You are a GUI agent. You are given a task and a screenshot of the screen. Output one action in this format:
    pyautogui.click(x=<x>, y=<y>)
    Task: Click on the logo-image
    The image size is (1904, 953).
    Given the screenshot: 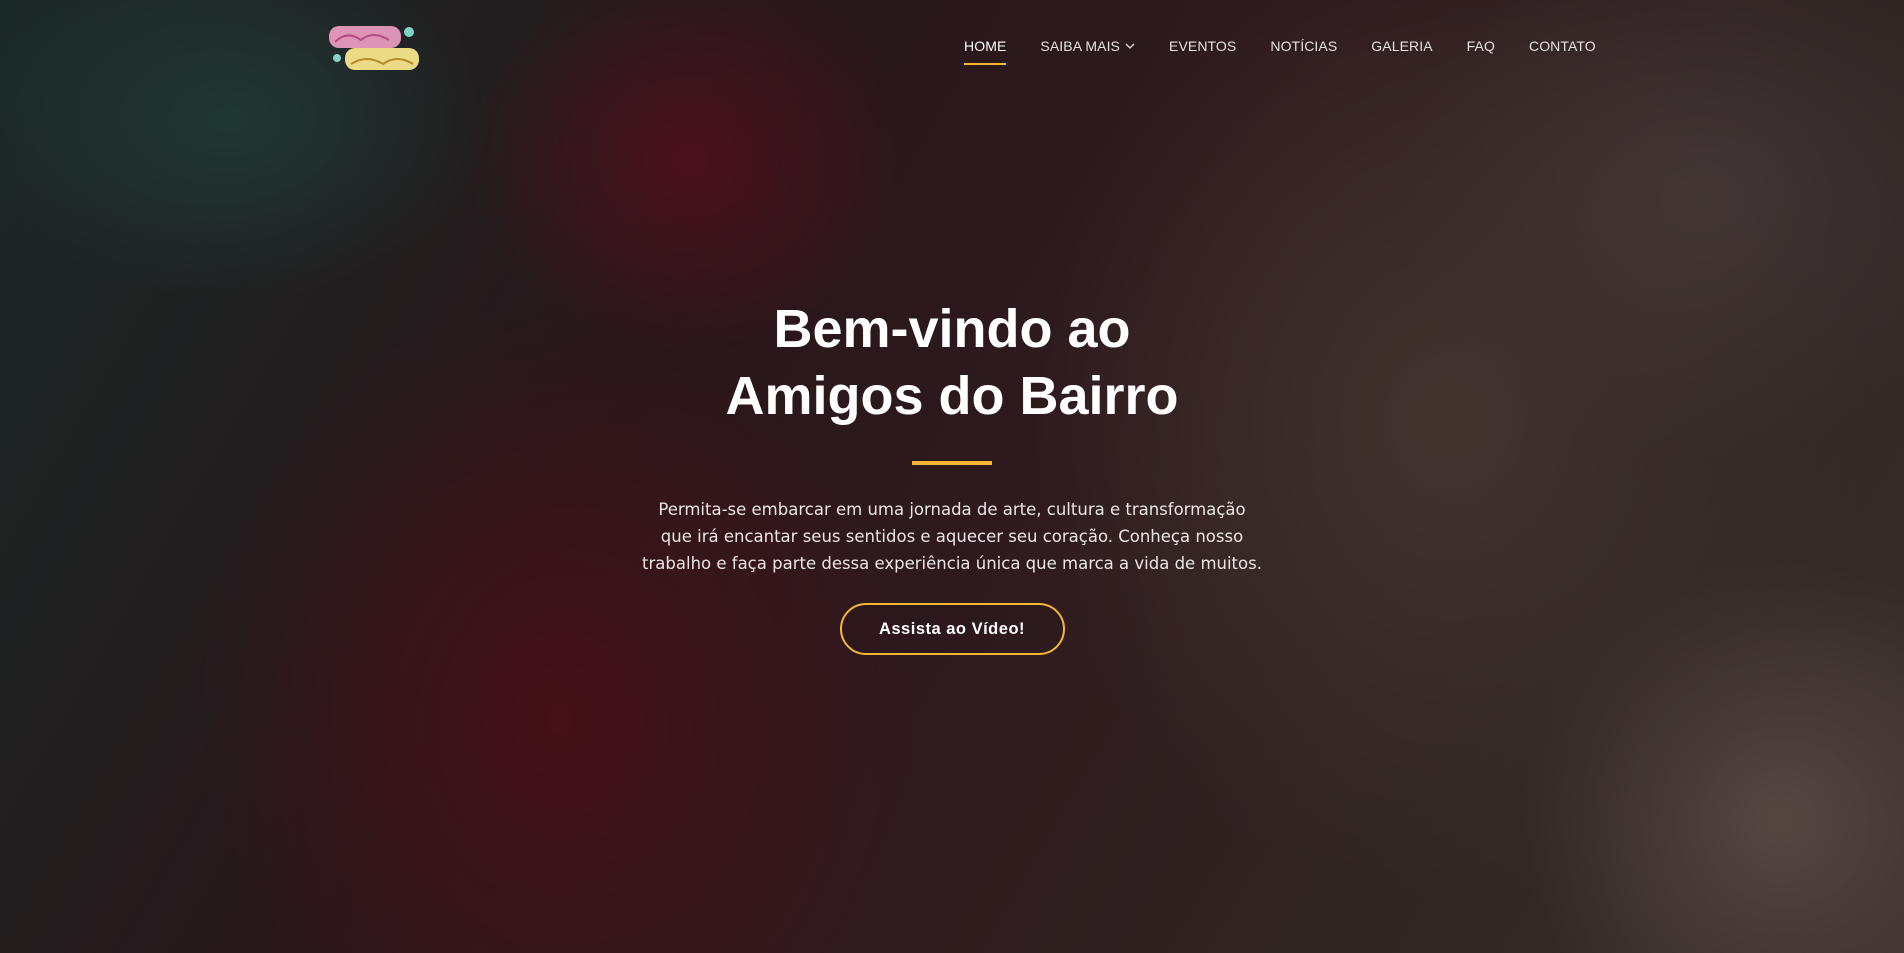 What is the action you would take?
    pyautogui.click(x=374, y=48)
    